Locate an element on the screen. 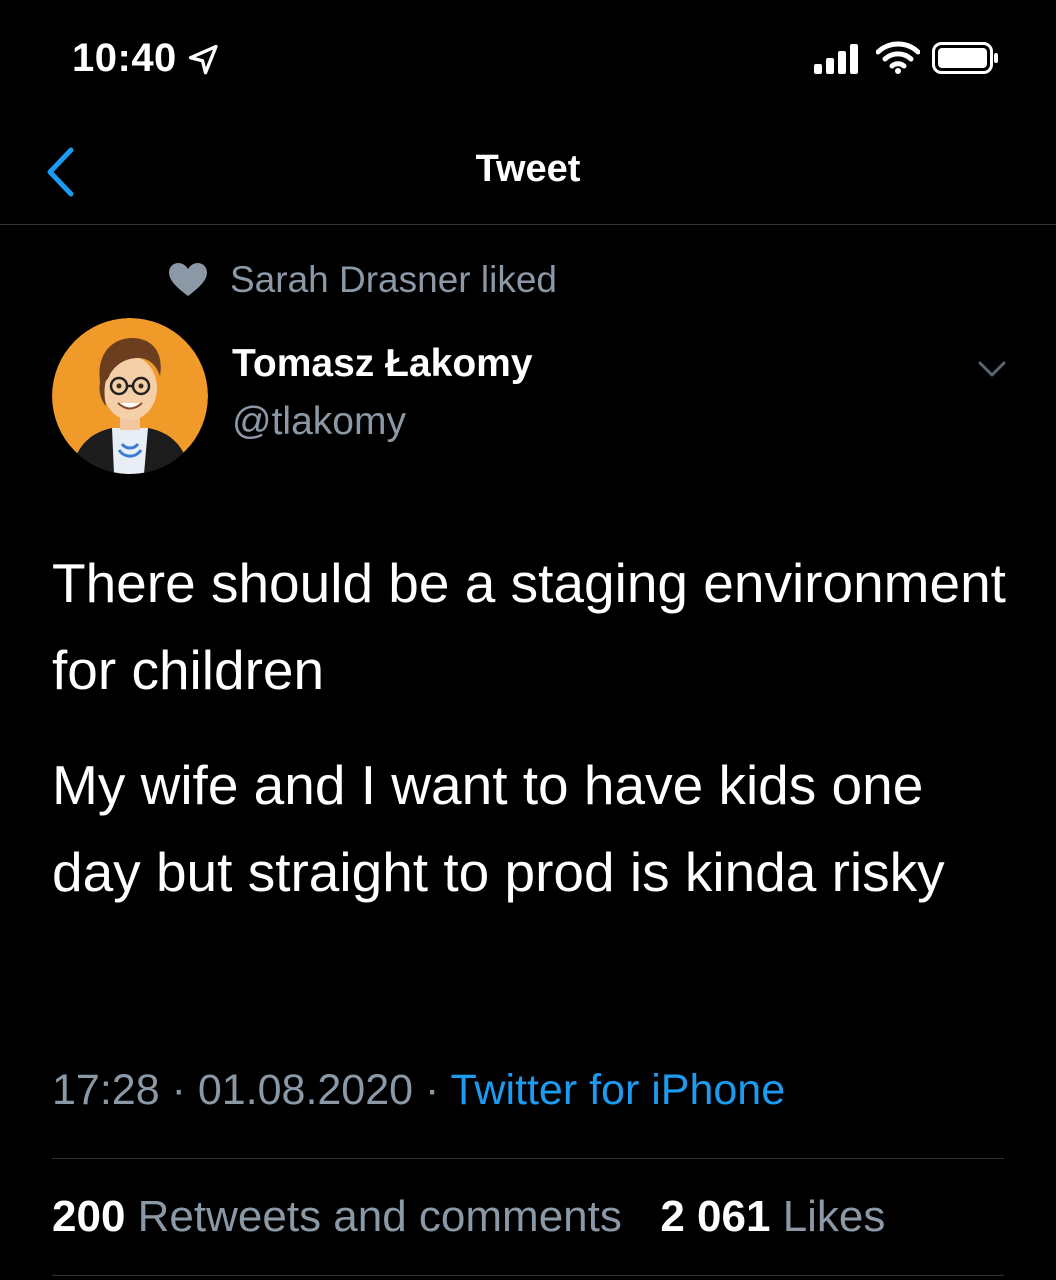  social-context: Sarah Drasner liked is located at coordinates (362, 280).